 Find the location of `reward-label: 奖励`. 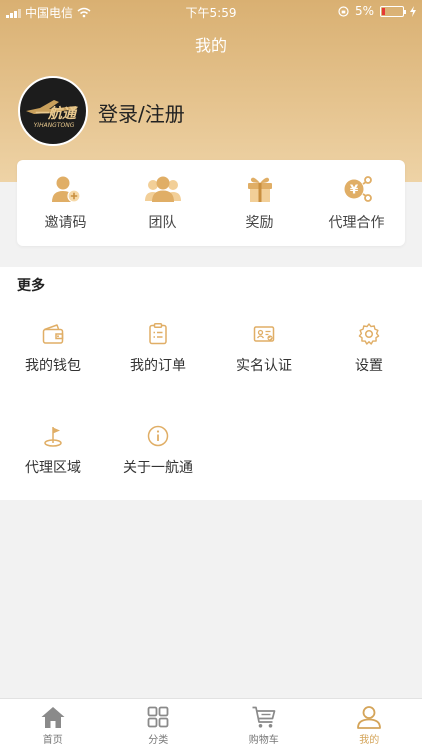

reward-label: 奖励 is located at coordinates (259, 223).